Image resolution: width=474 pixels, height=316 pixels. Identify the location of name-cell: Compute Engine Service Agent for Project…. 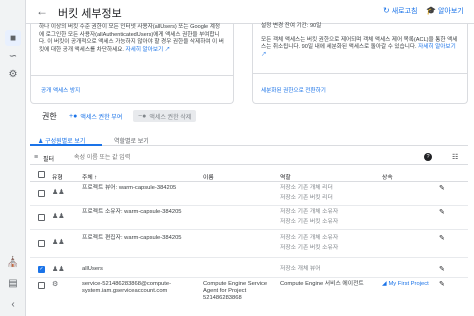
(235, 291).